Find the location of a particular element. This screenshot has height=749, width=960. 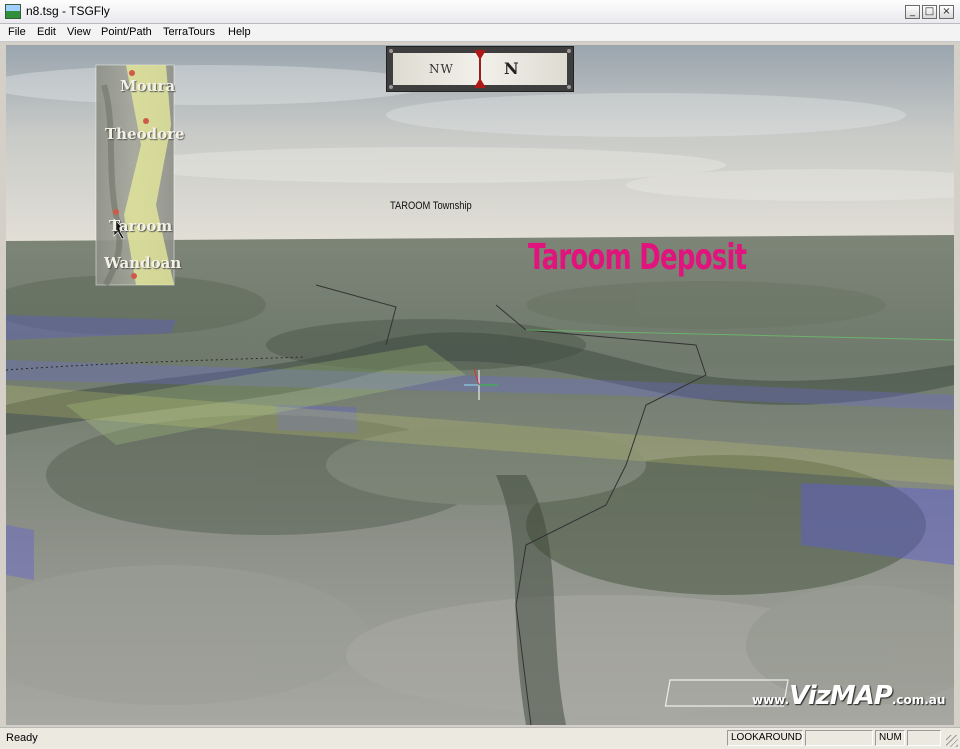

menu-help: Help is located at coordinates (239, 32).